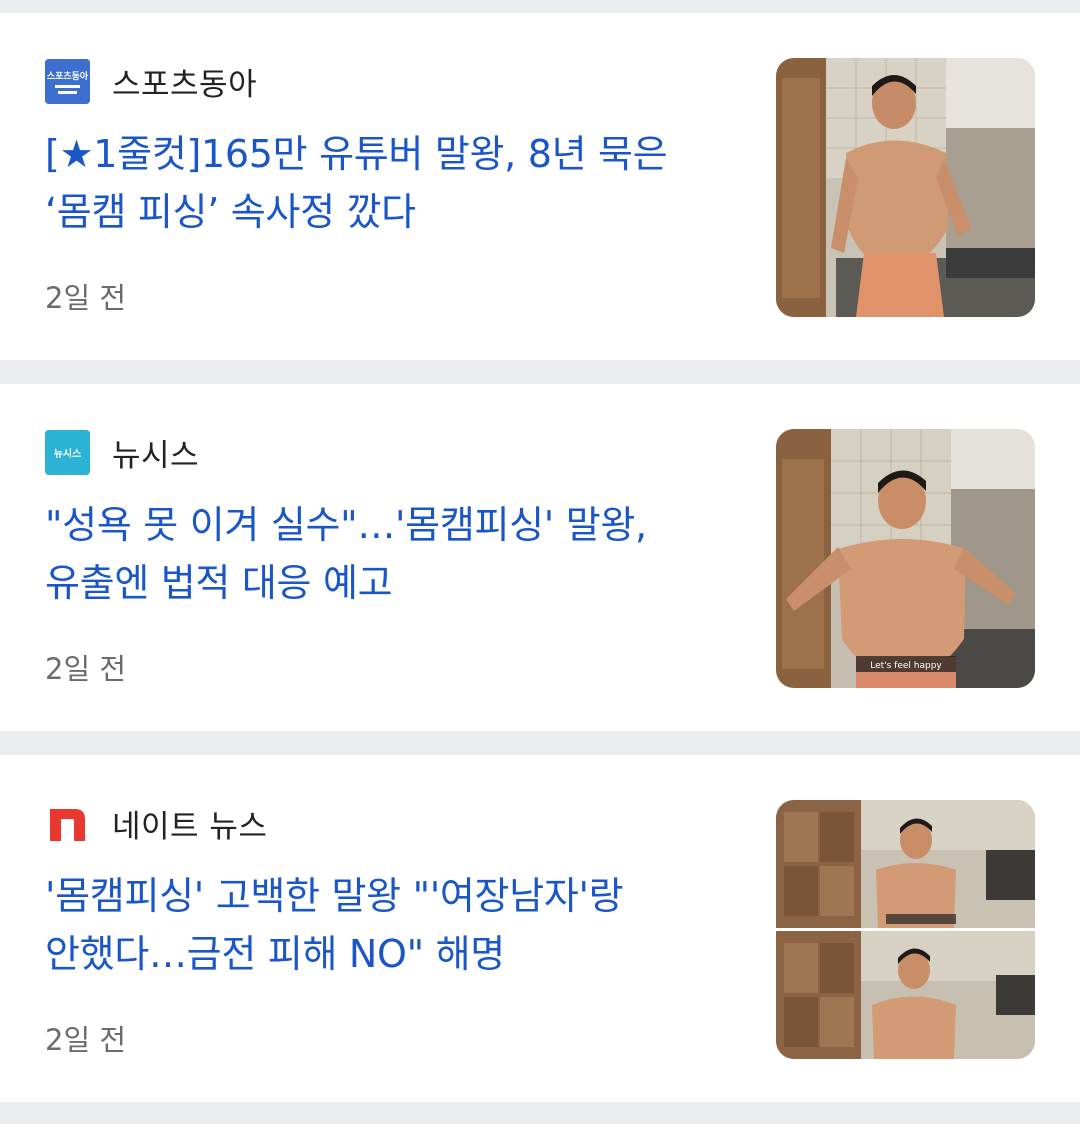 The height and width of the screenshot is (1124, 1080). I want to click on source-name: 스포츠동아, so click(185, 84).